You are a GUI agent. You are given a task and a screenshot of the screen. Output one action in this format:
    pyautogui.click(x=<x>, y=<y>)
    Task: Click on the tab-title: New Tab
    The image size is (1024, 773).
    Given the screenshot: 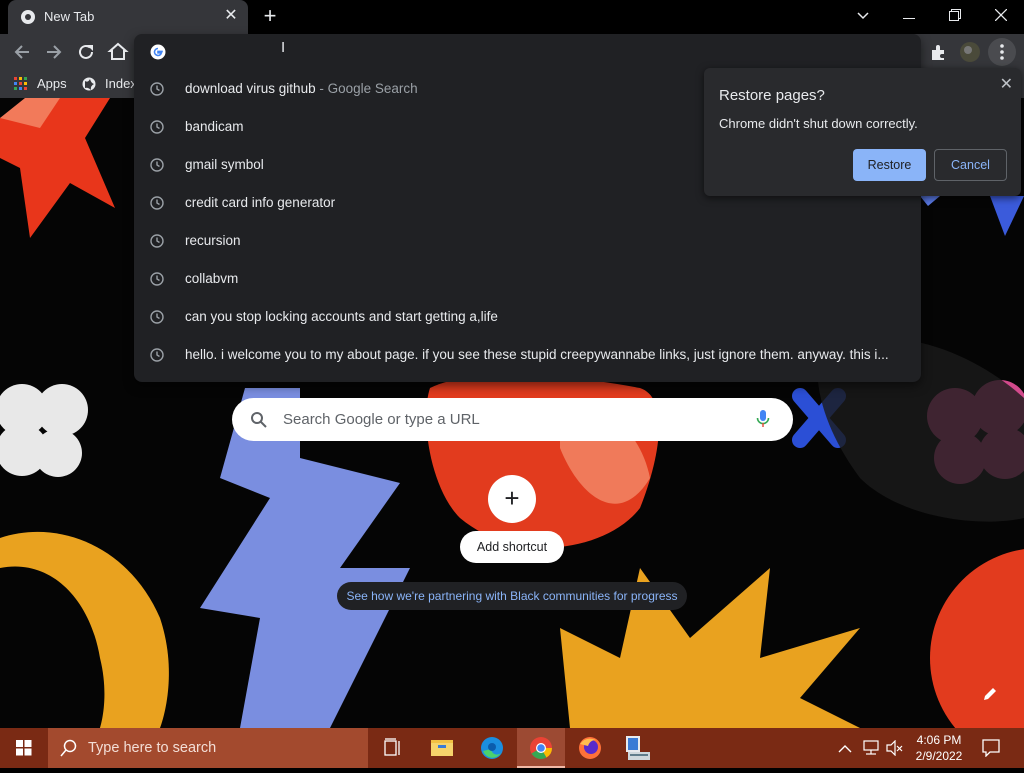 What is the action you would take?
    pyautogui.click(x=69, y=16)
    